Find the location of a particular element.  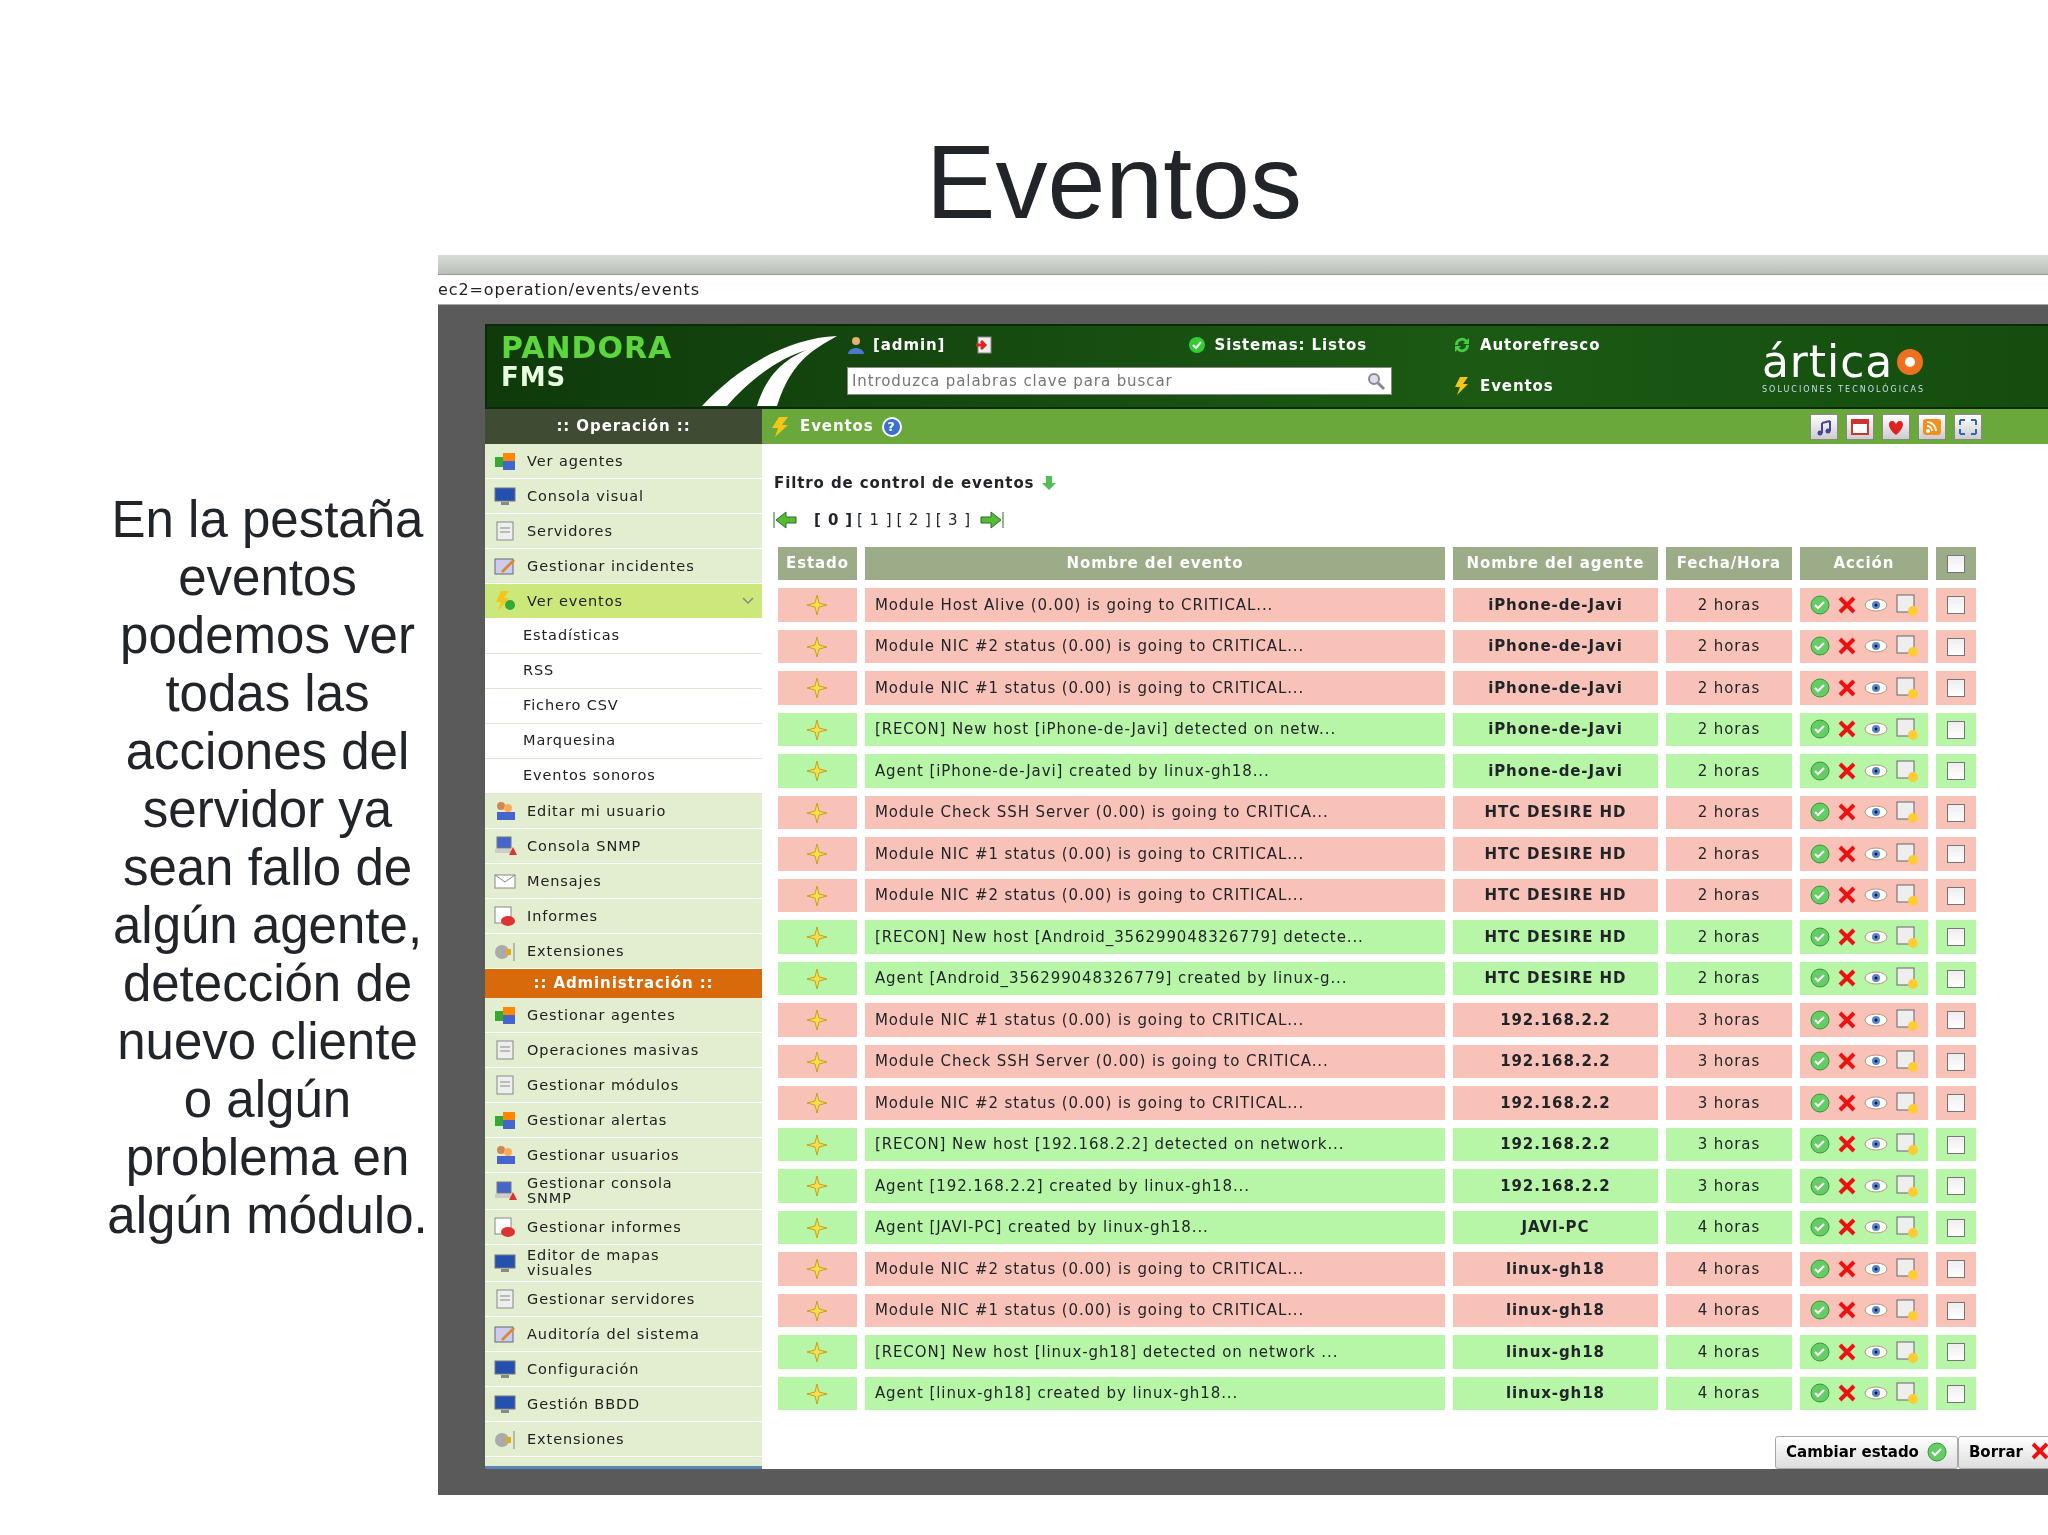

autorefresh-link: Autorefresco is located at coordinates (1540, 345).